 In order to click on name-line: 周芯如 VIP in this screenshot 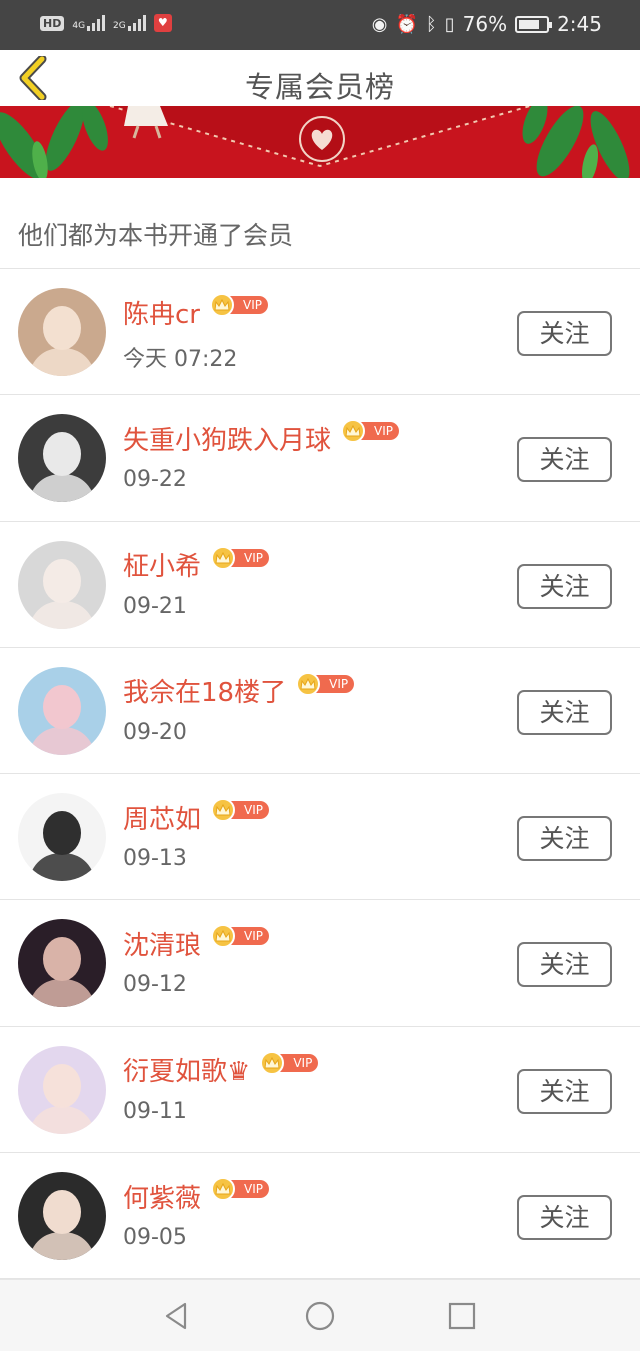, I will do `click(197, 817)`.